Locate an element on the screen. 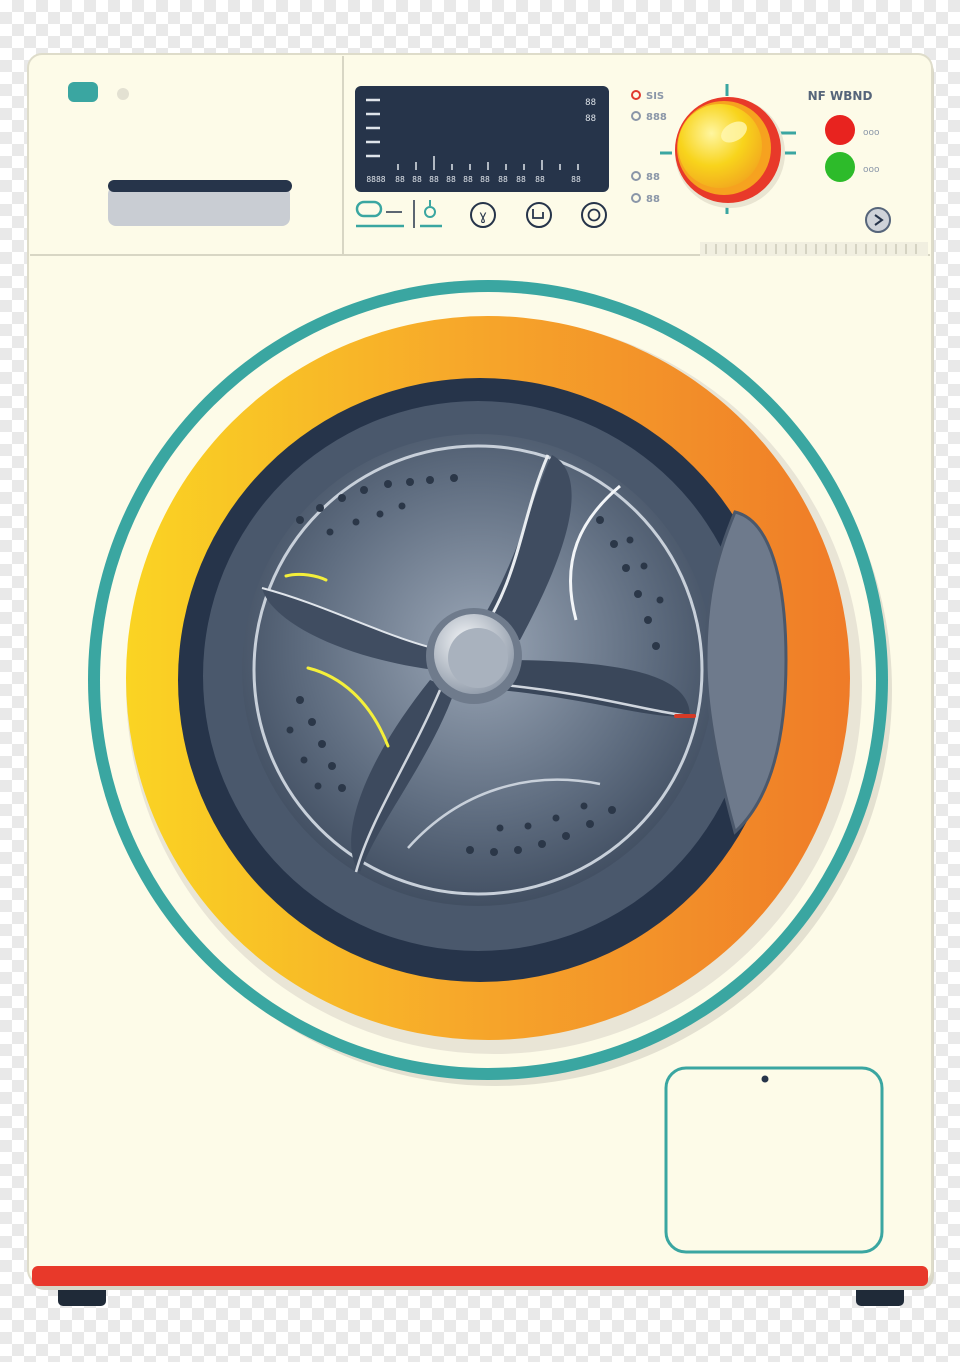  base-stripe is located at coordinates (480, 1276).